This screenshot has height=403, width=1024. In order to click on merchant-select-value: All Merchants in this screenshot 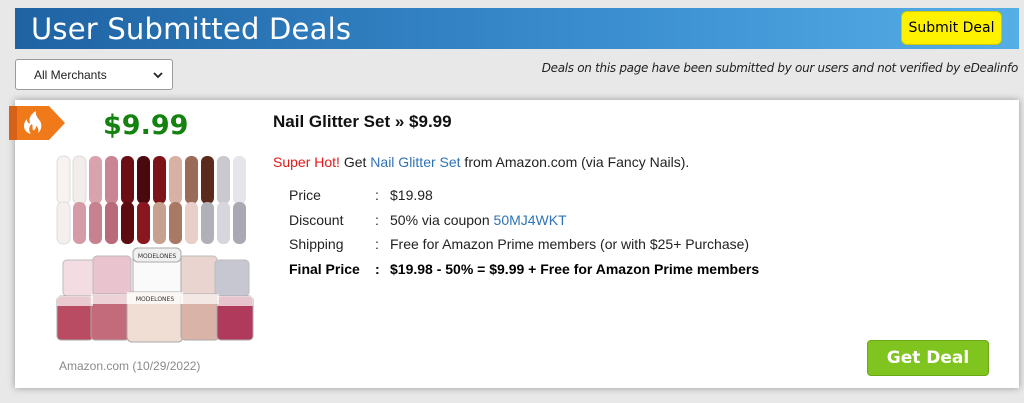, I will do `click(70, 74)`.